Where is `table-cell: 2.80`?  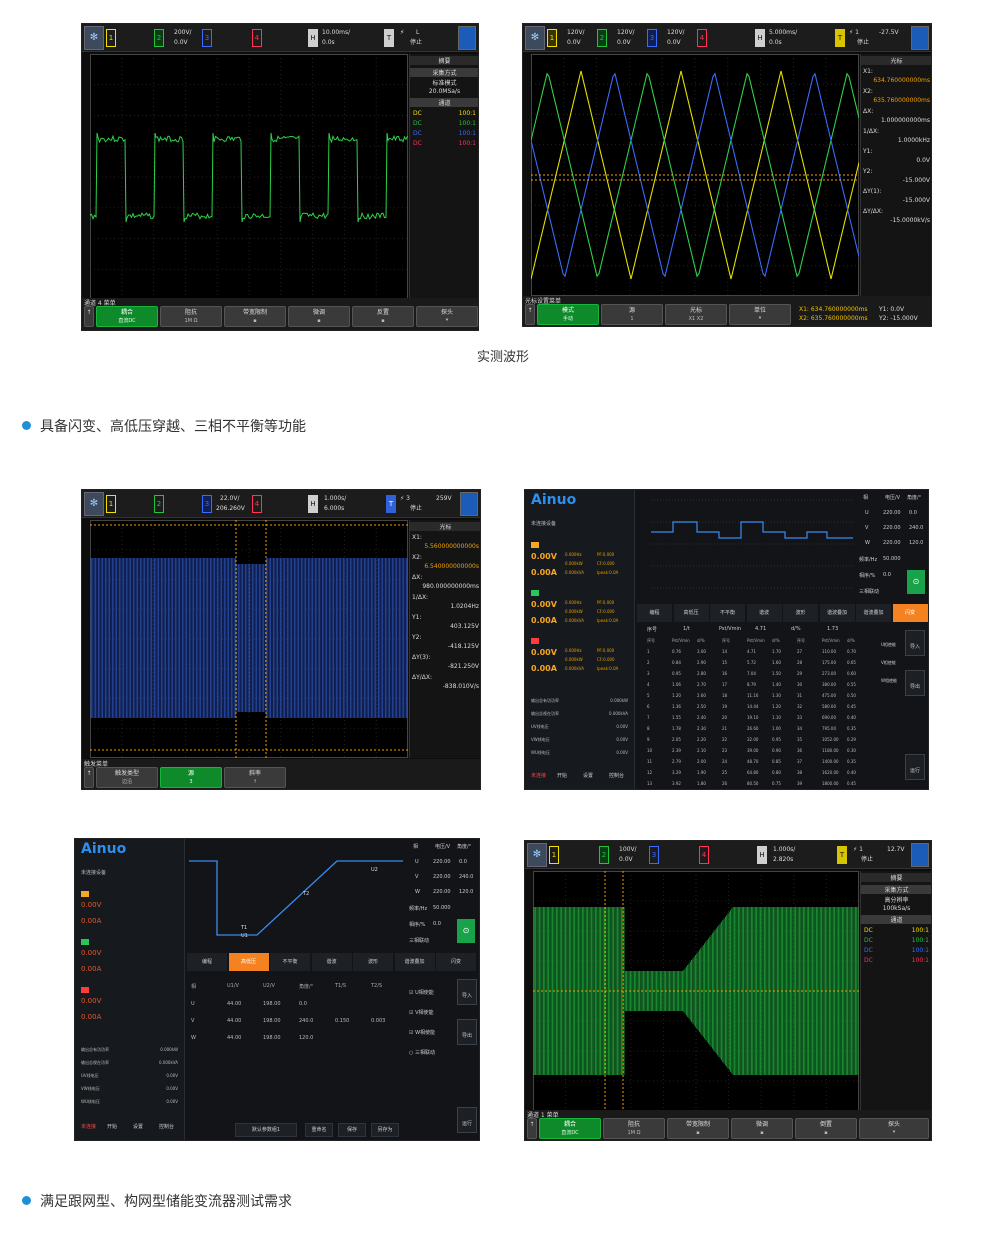 table-cell: 2.80 is located at coordinates (701, 673).